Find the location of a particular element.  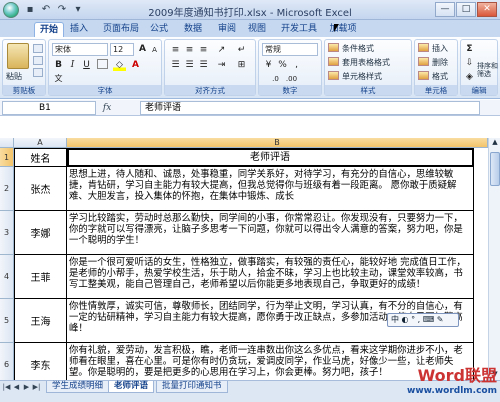

column-header-b: B is located at coordinates (277, 143).